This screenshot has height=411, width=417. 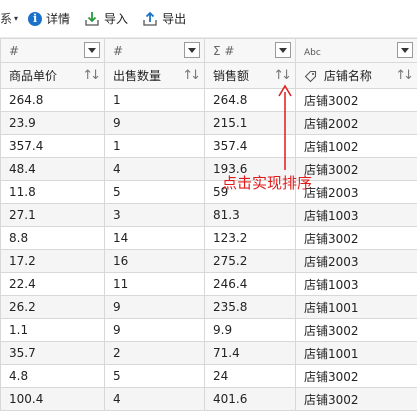 I want to click on table-cell: 11, so click(x=155, y=284).